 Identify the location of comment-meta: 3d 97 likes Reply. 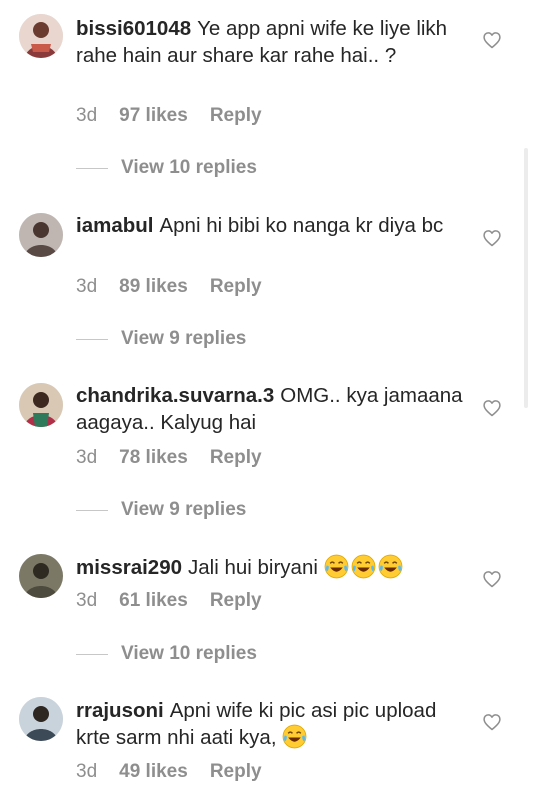
(180, 116).